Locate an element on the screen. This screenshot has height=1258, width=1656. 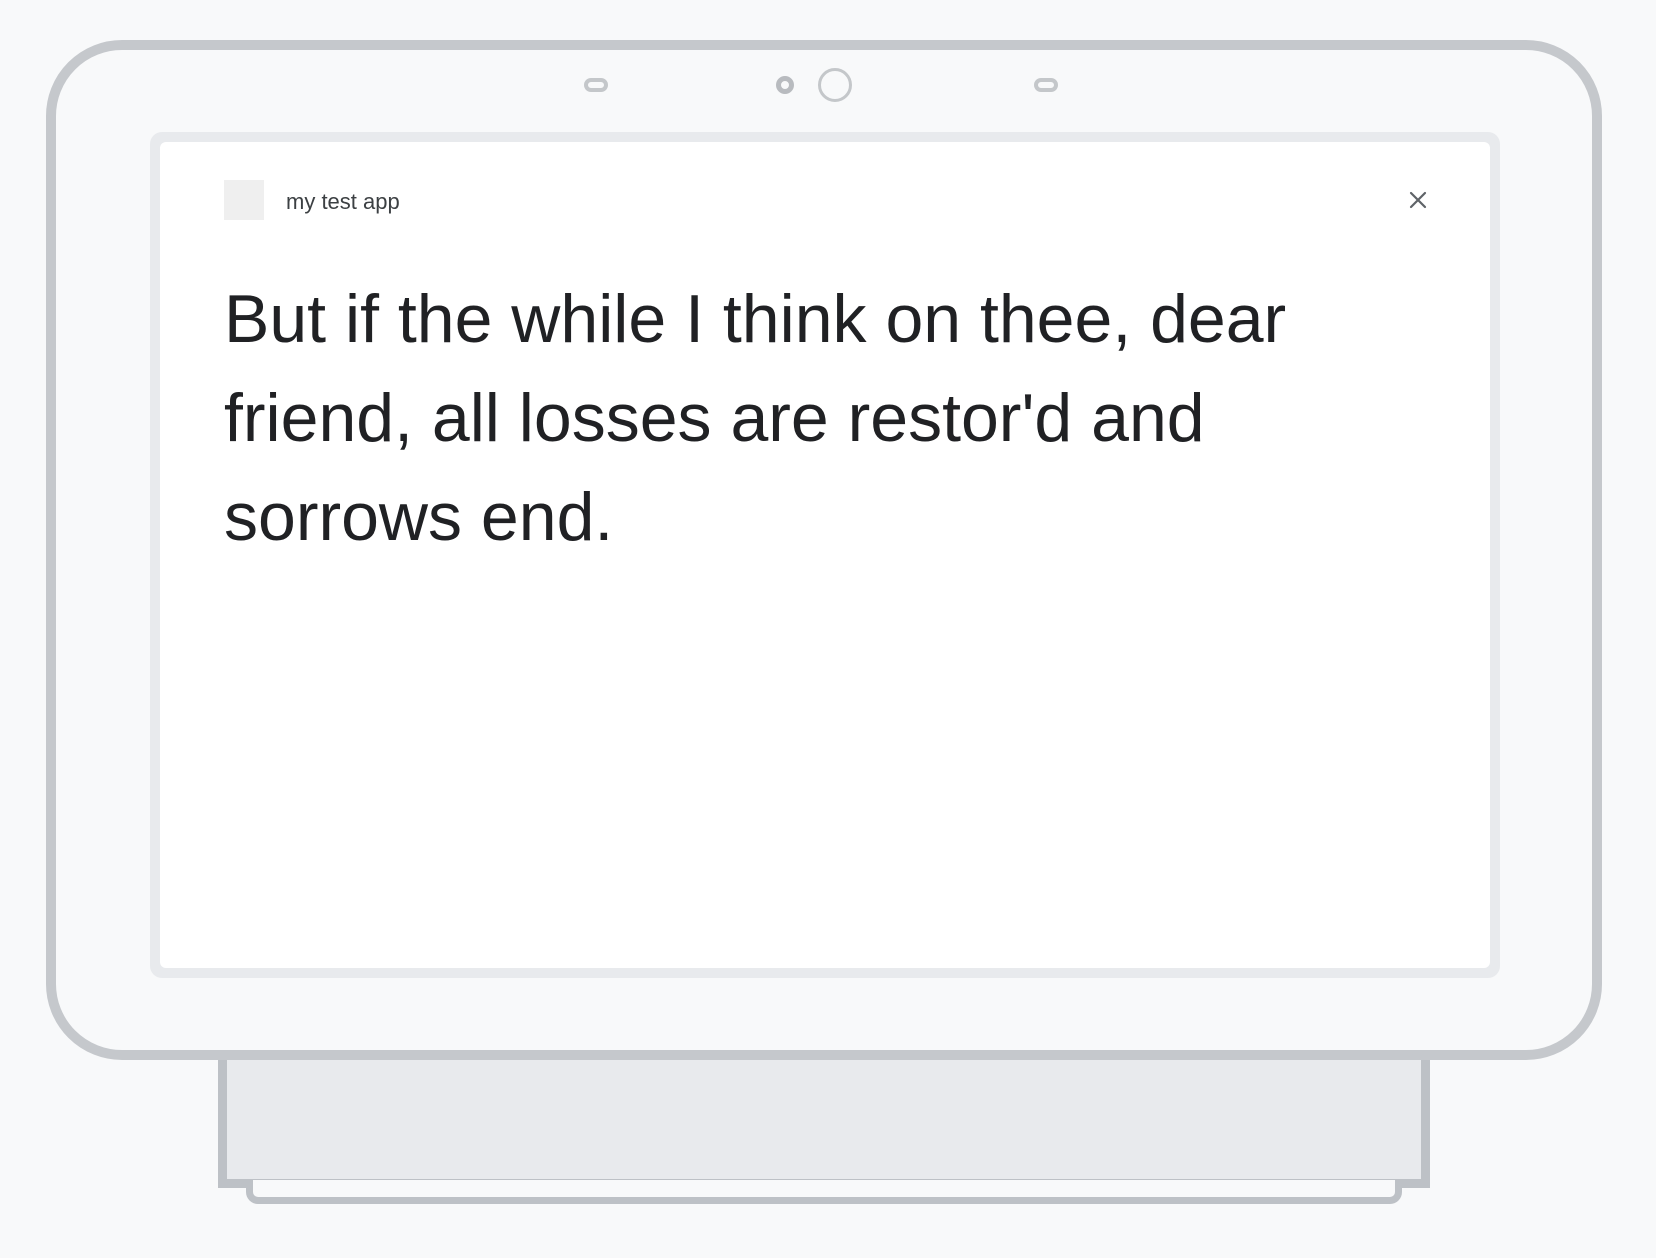
left-sensor is located at coordinates (596, 85).